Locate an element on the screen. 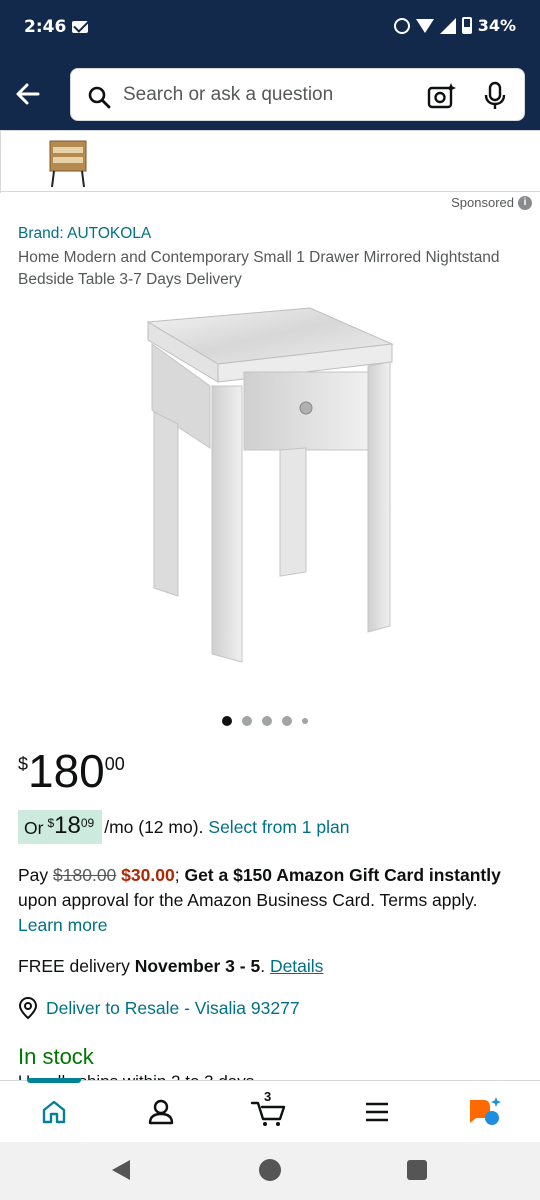 The height and width of the screenshot is (1200, 540). microphone-icon is located at coordinates (495, 96).